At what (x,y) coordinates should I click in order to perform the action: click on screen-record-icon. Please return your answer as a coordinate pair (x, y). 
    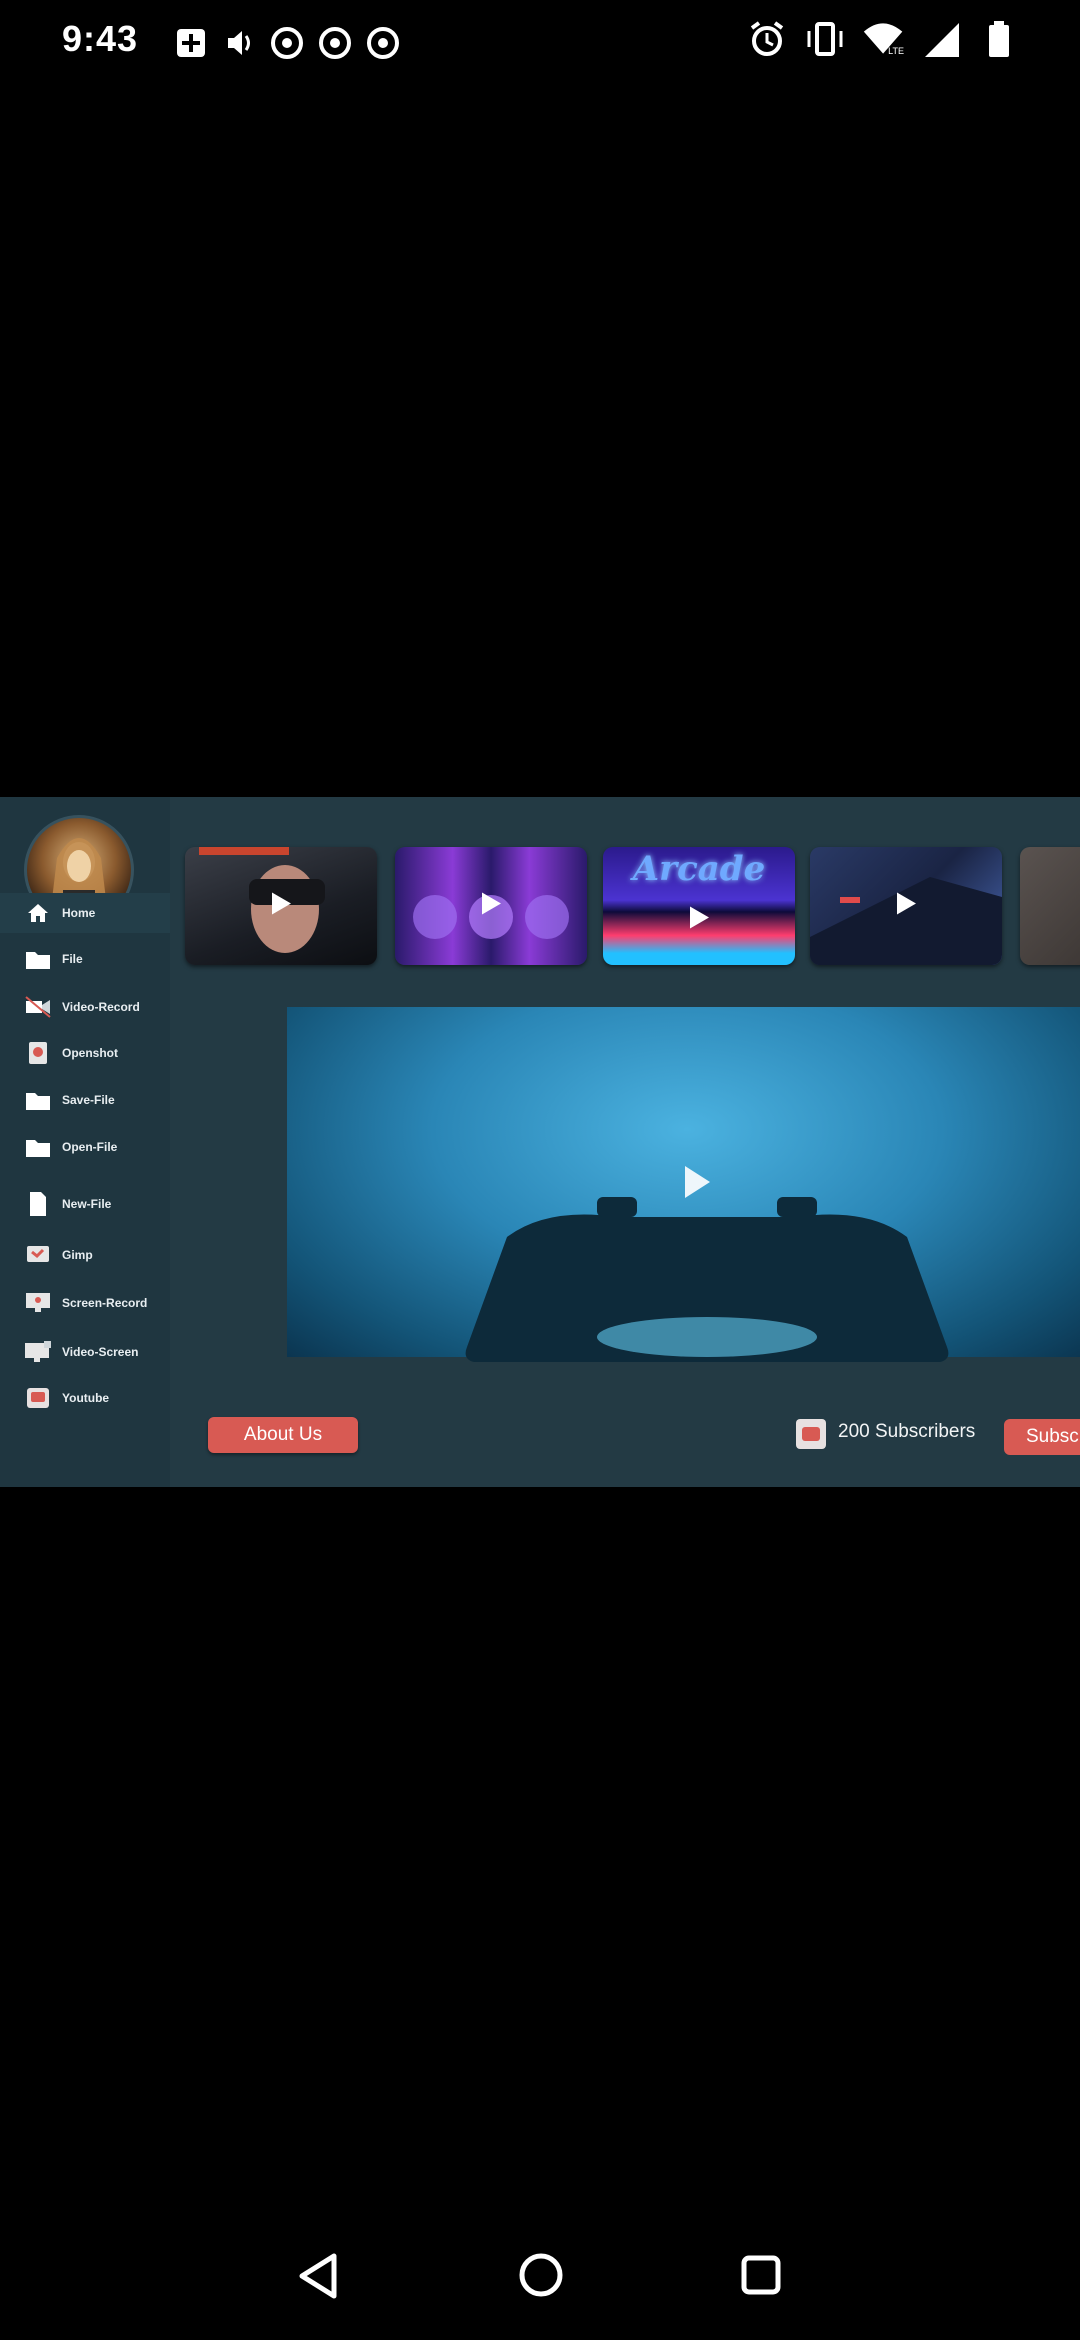
    Looking at the image, I should click on (38, 1303).